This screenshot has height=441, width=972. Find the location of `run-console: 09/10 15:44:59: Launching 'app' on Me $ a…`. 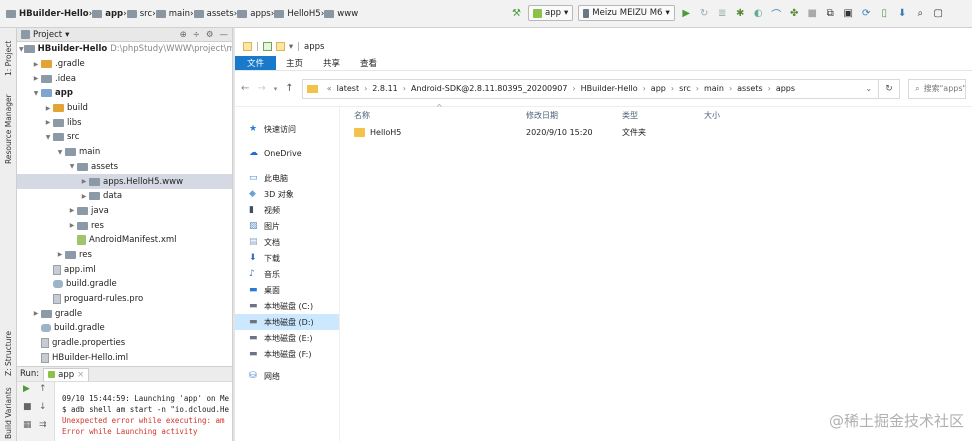

run-console: 09/10 15:44:59: Launching 'app' on Me $ a… is located at coordinates (144, 411).